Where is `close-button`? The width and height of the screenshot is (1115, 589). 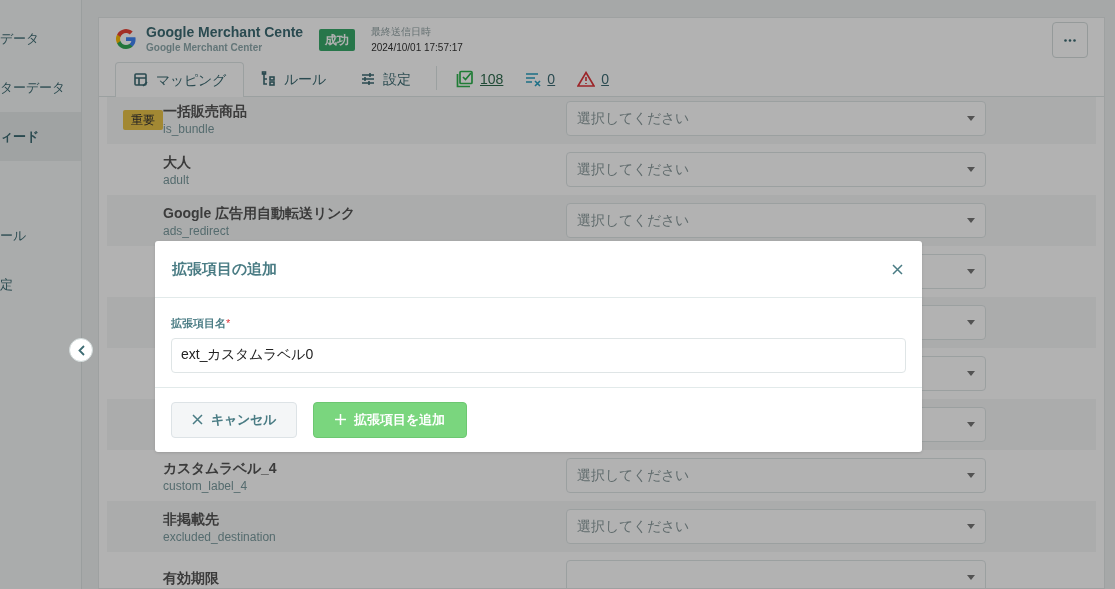 close-button is located at coordinates (897, 269).